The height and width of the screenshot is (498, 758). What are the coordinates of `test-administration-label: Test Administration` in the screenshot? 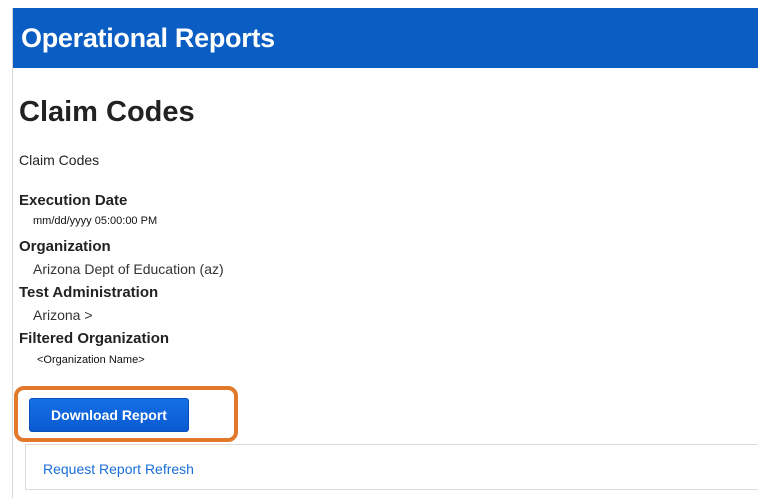 It's located at (89, 292).